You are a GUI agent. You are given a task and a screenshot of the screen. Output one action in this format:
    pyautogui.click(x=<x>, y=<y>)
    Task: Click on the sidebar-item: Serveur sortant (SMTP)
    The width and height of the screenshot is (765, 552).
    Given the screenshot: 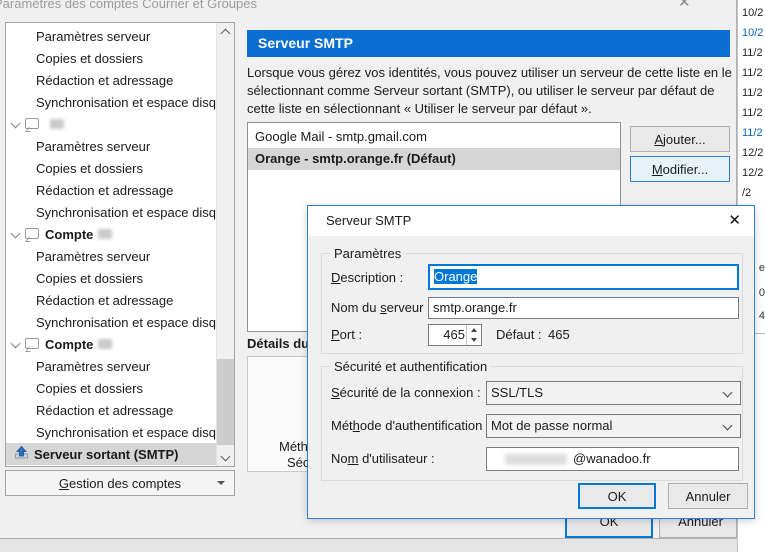 What is the action you would take?
    pyautogui.click(x=111, y=454)
    